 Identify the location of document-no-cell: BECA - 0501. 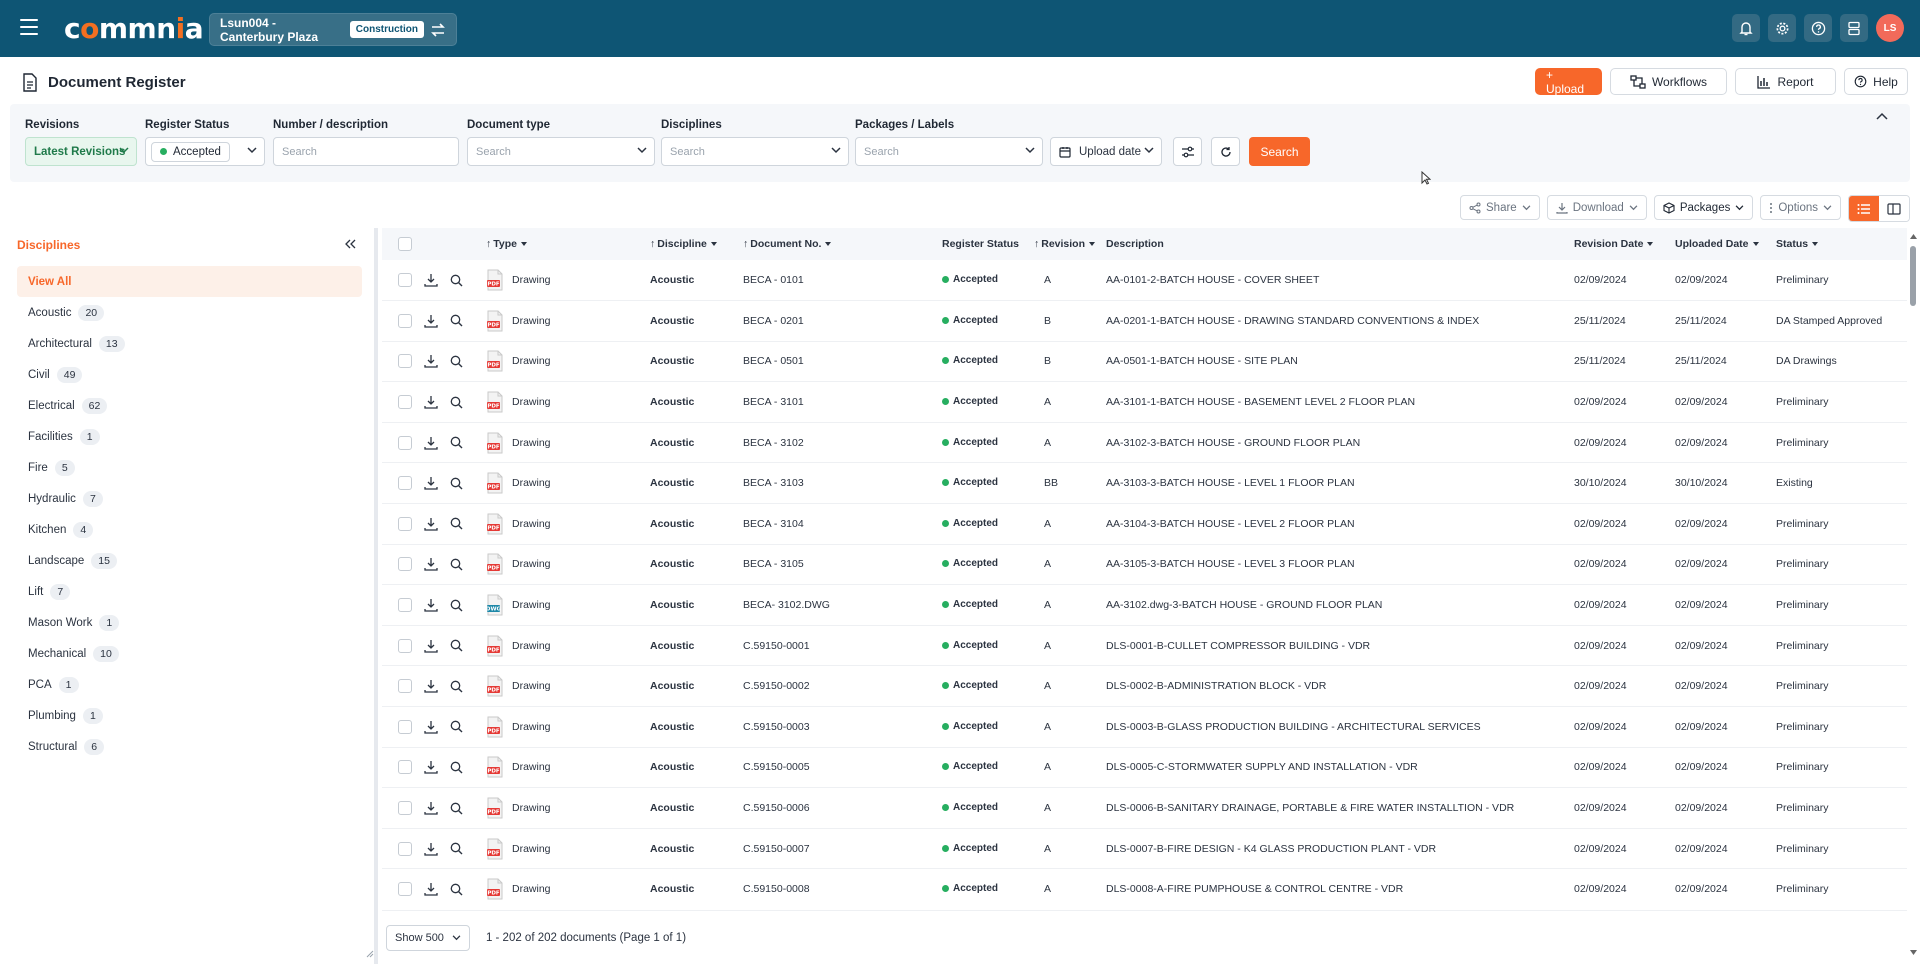
(842, 361).